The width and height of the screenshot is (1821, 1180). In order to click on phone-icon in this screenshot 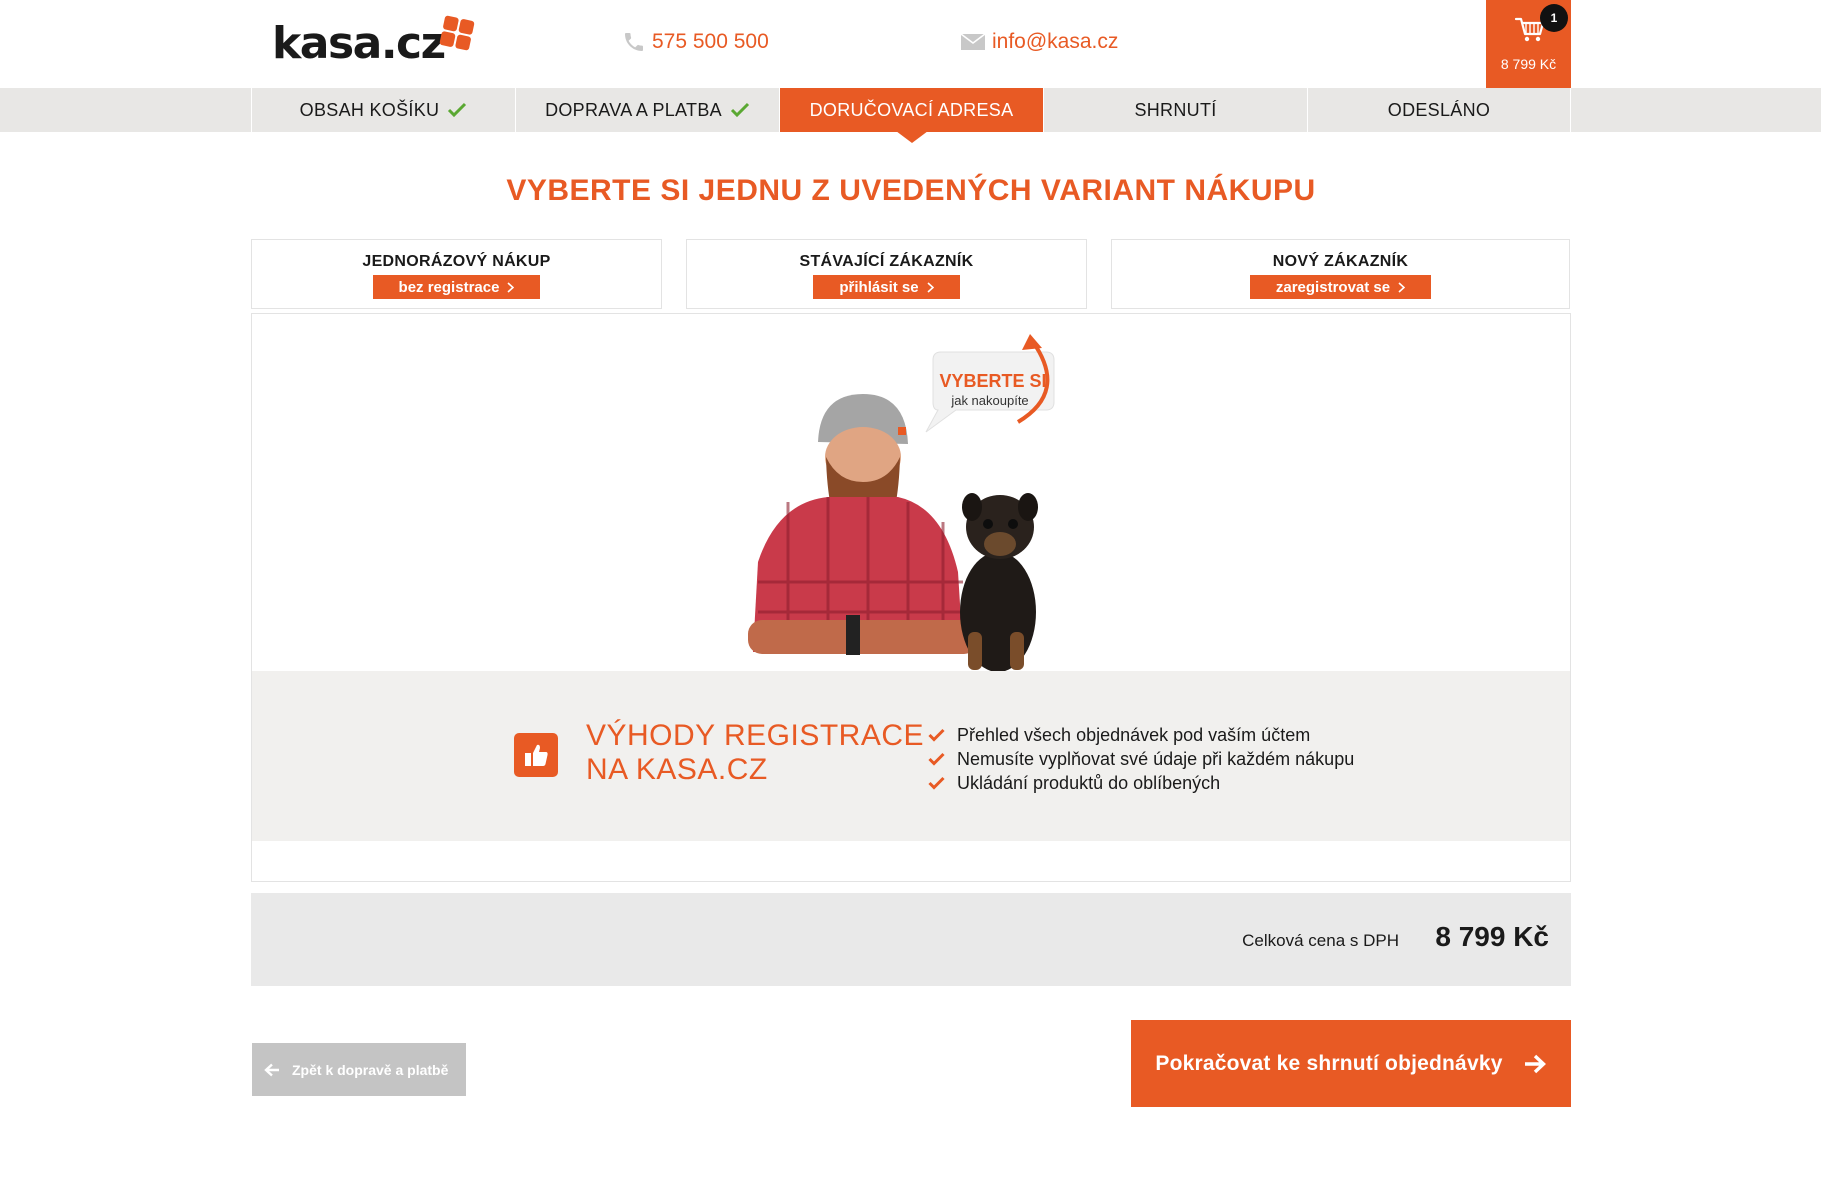, I will do `click(634, 42)`.